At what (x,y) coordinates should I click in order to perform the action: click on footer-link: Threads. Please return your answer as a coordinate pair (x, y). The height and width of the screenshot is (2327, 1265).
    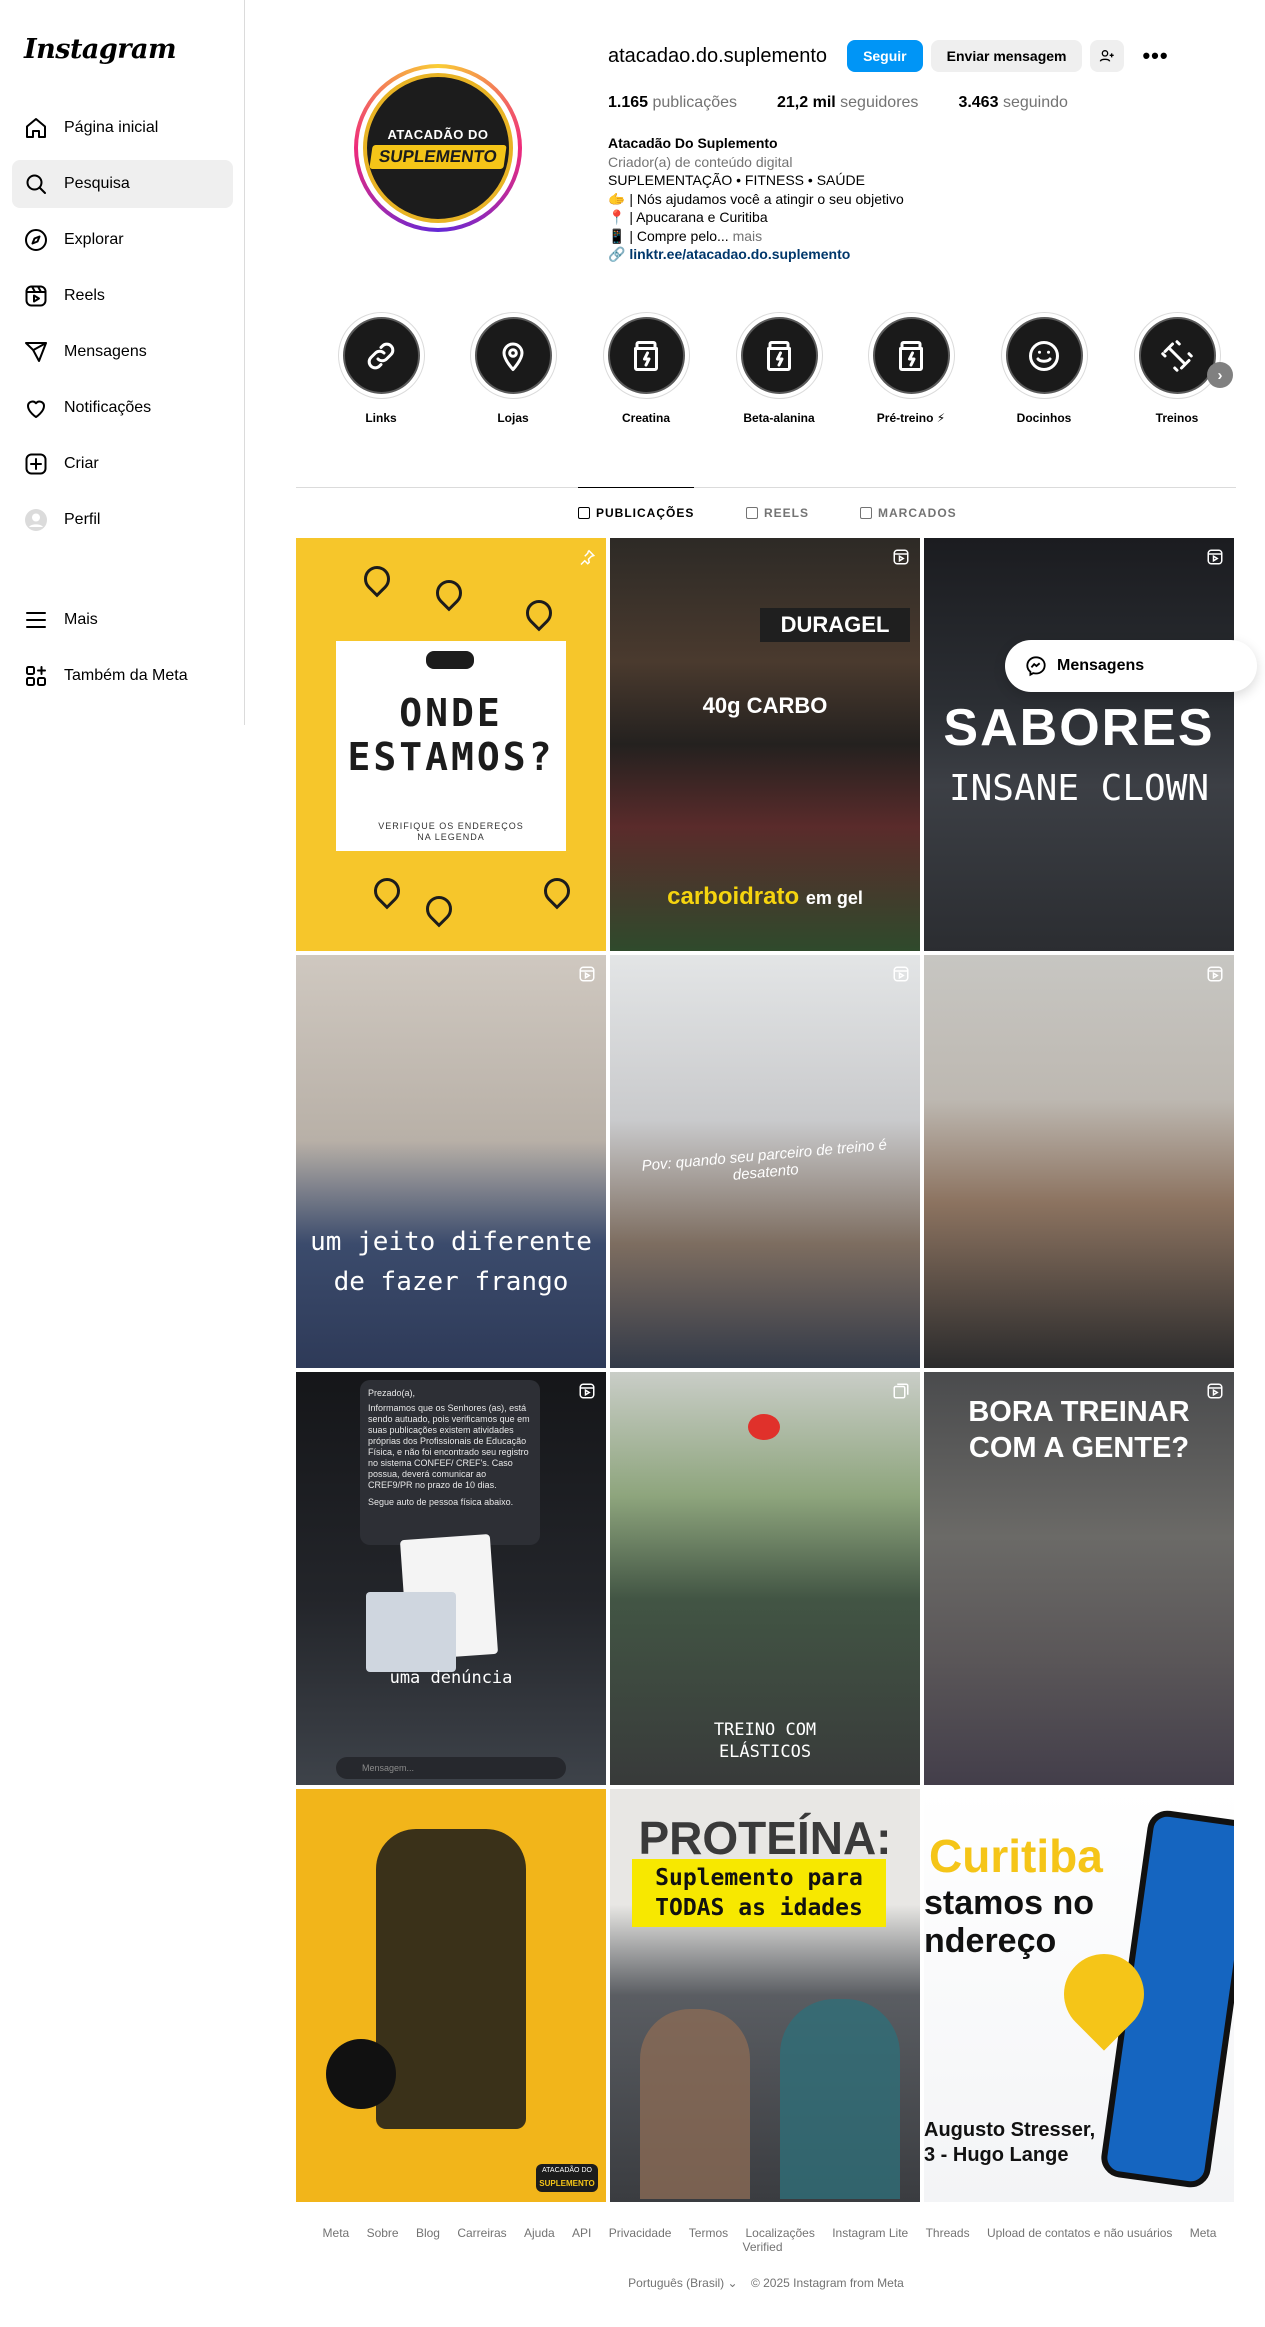
    Looking at the image, I should click on (948, 2233).